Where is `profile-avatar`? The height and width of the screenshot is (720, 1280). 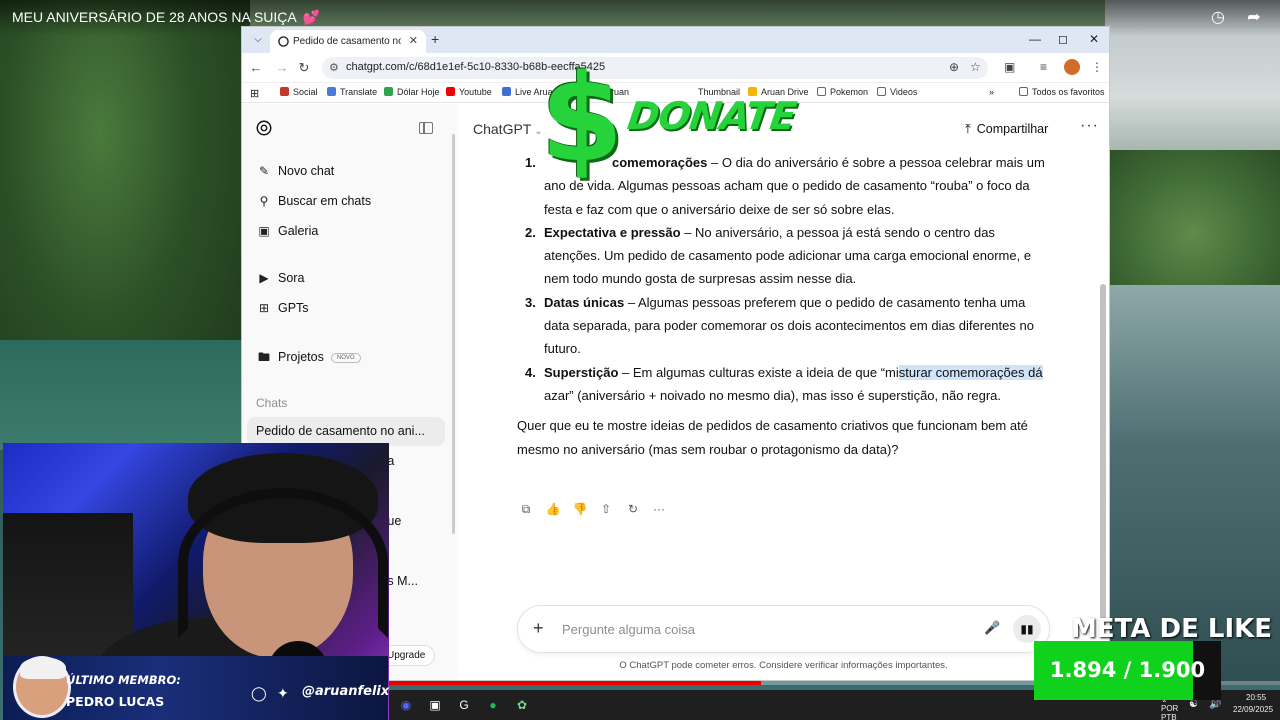
profile-avatar is located at coordinates (1072, 67).